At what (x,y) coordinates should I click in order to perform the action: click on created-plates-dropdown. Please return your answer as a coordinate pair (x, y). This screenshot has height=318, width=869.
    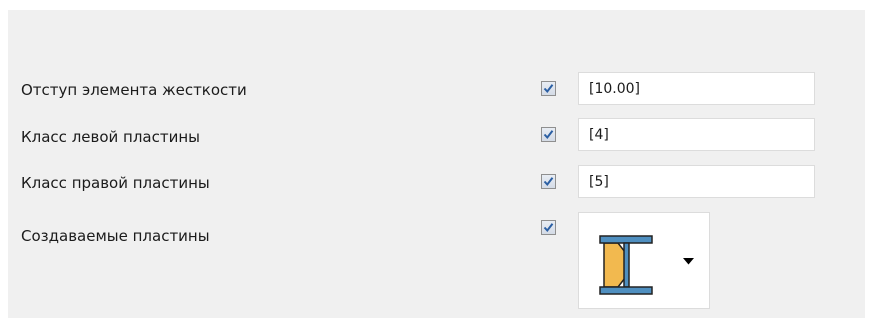
    Looking at the image, I should click on (644, 260).